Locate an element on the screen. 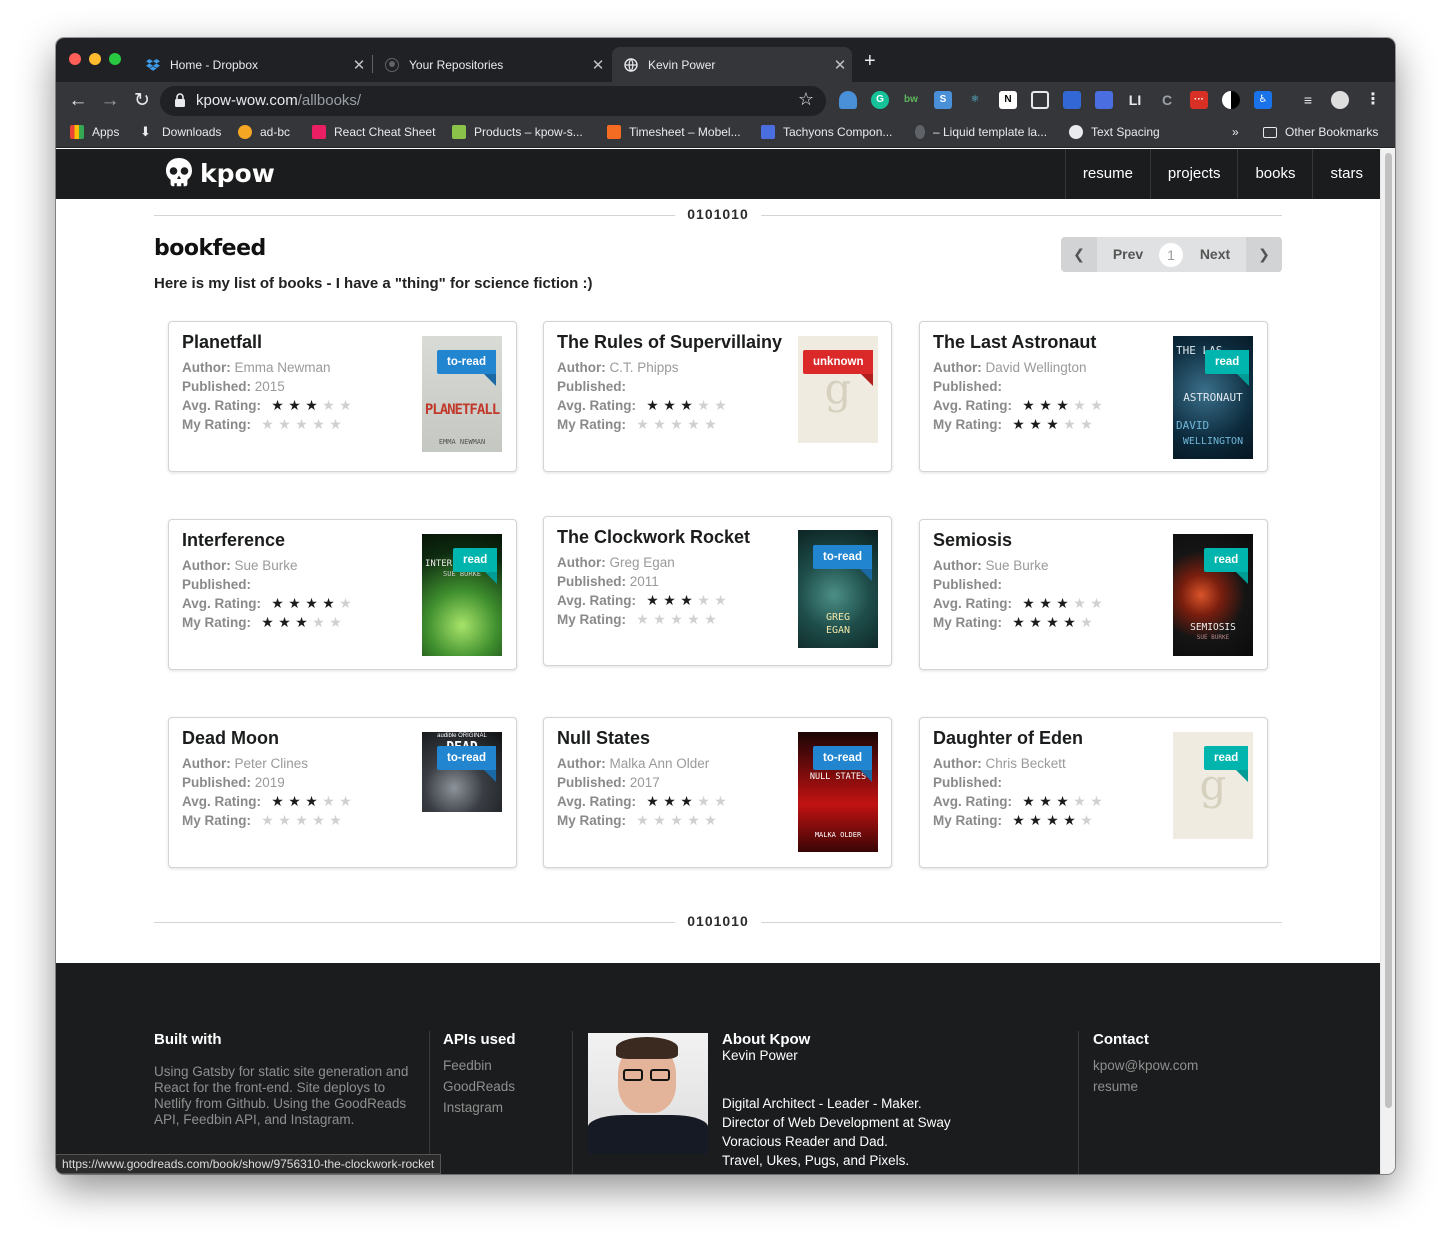 The image size is (1451, 1249). nav-projects: projects is located at coordinates (1193, 174).